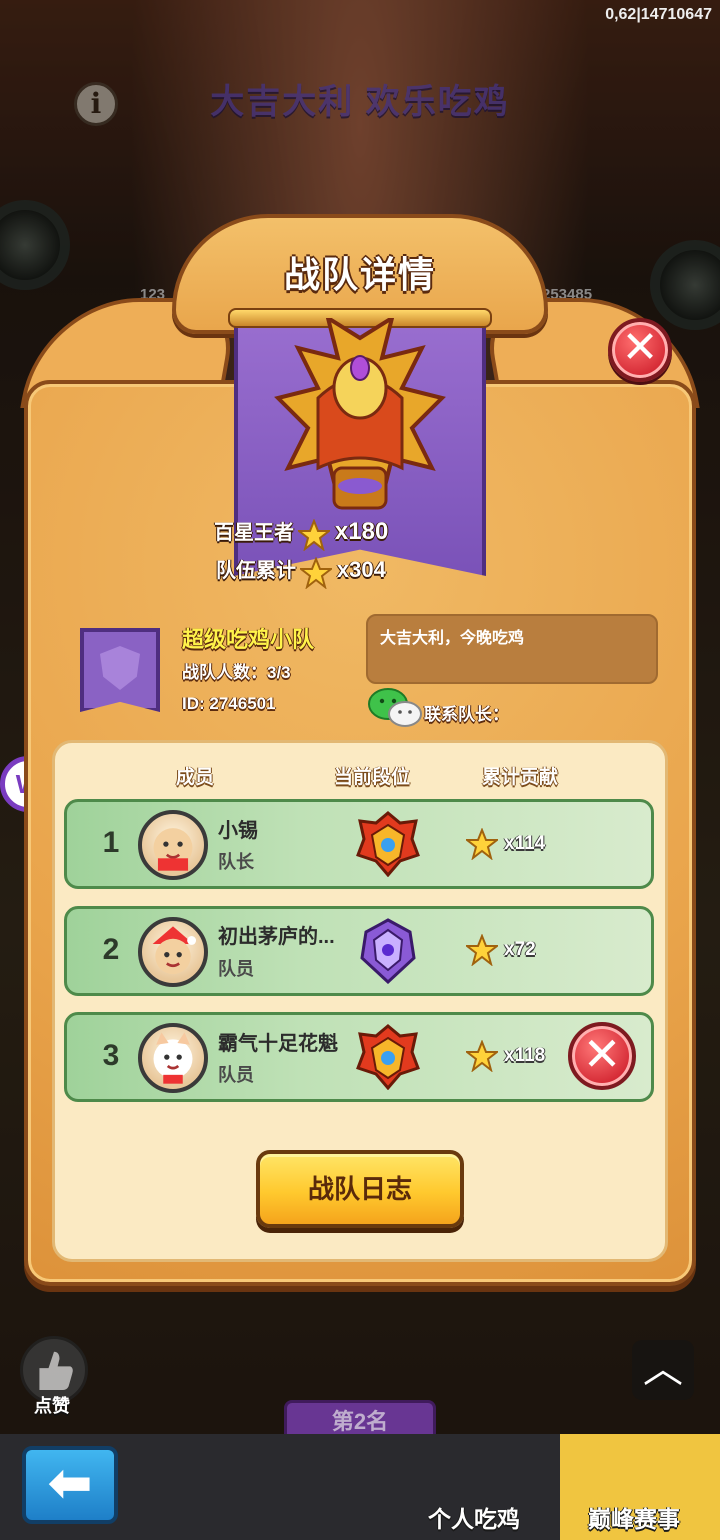 Image resolution: width=720 pixels, height=1540 pixels. I want to click on tab-personal: 个人吃鸡, so click(474, 1517).